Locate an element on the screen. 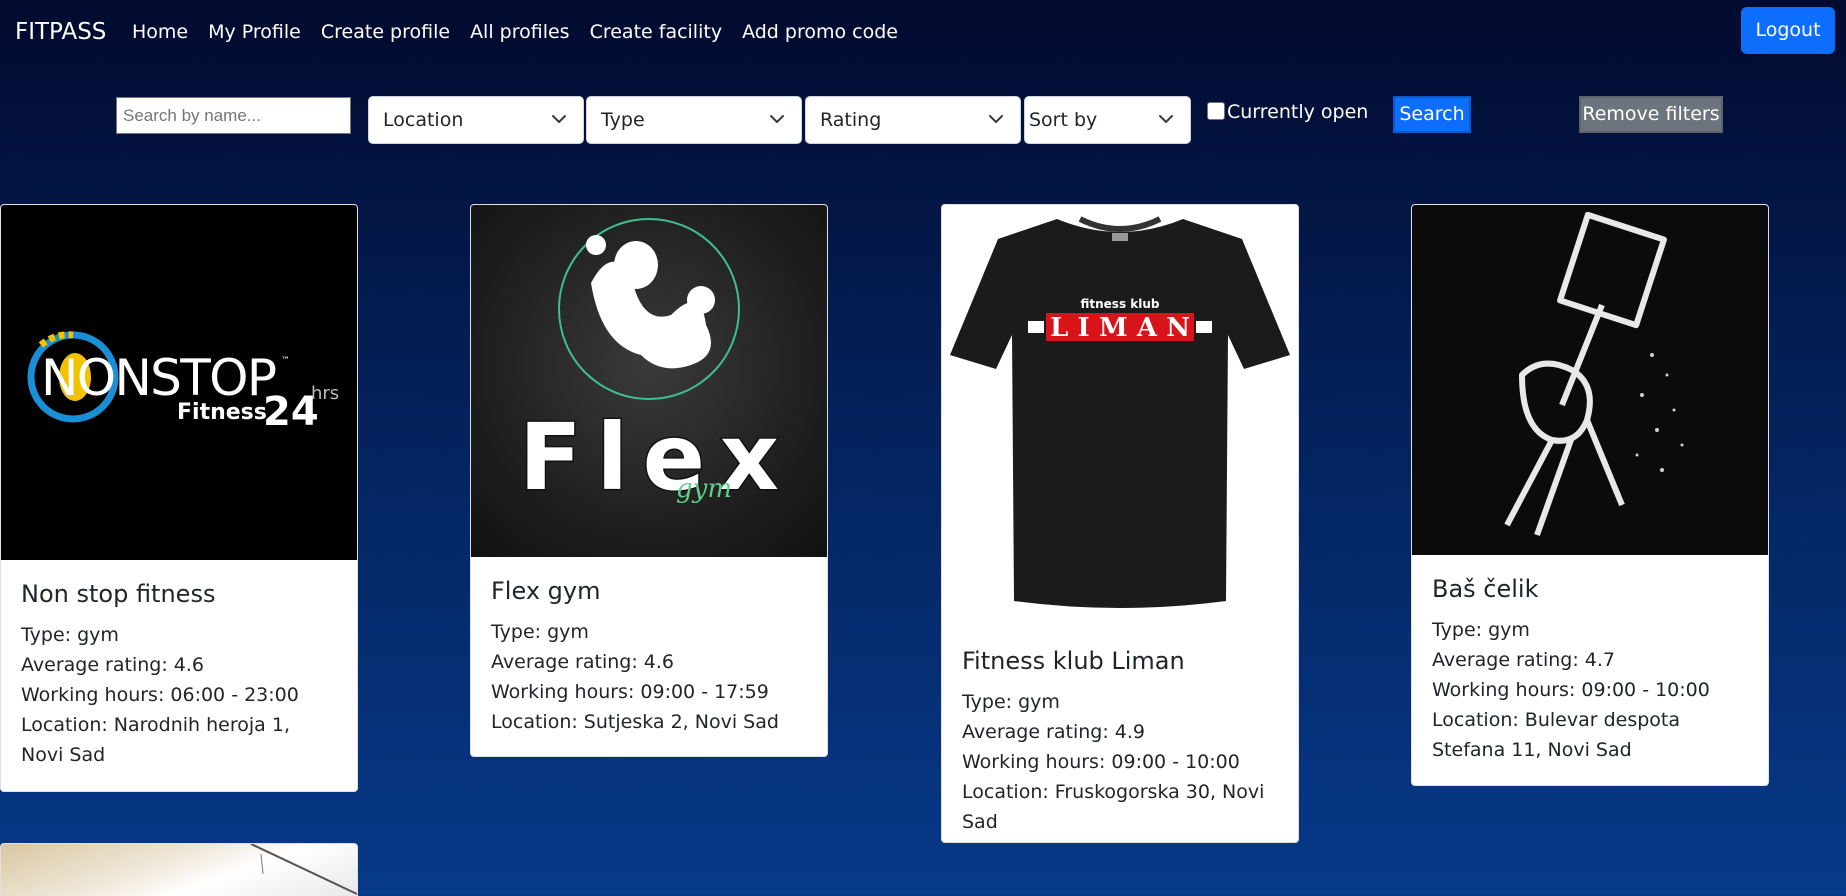  facility-logo-image: LIMAN fitness klub is located at coordinates (1120, 416).